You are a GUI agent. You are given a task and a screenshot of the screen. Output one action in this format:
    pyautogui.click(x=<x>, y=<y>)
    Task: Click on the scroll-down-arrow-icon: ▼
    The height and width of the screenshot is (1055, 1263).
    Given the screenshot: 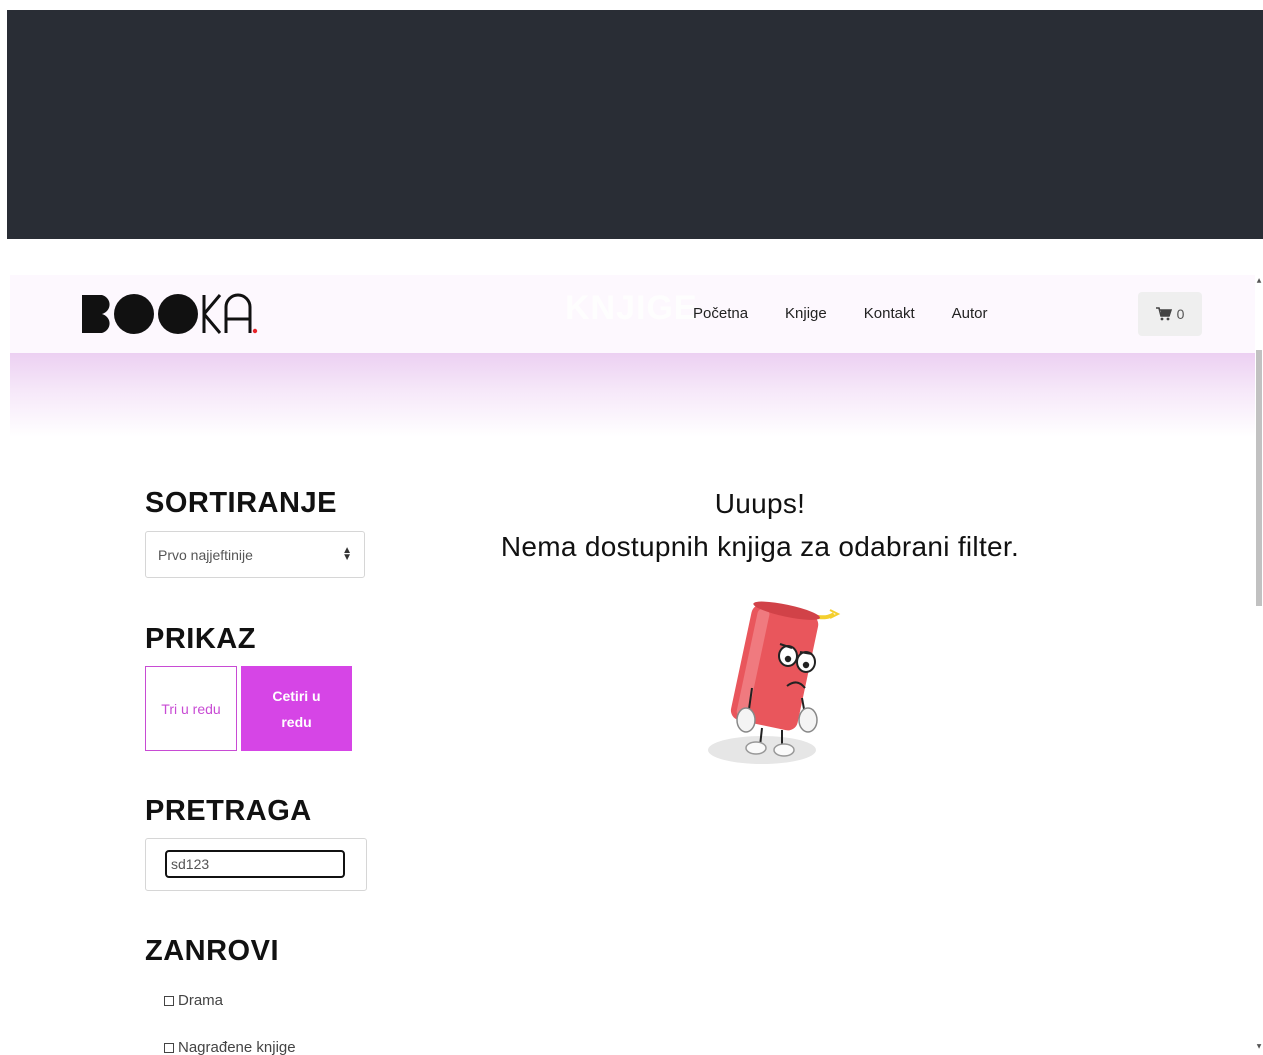 What is the action you would take?
    pyautogui.click(x=1259, y=1046)
    